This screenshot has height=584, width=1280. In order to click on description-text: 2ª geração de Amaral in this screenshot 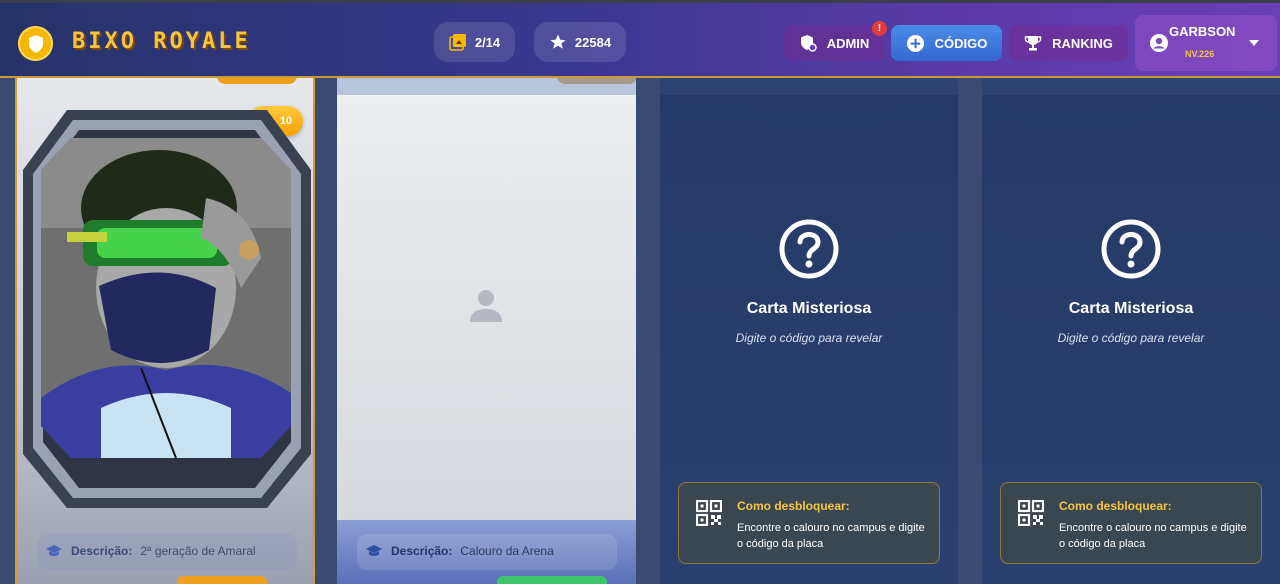, I will do `click(198, 551)`.